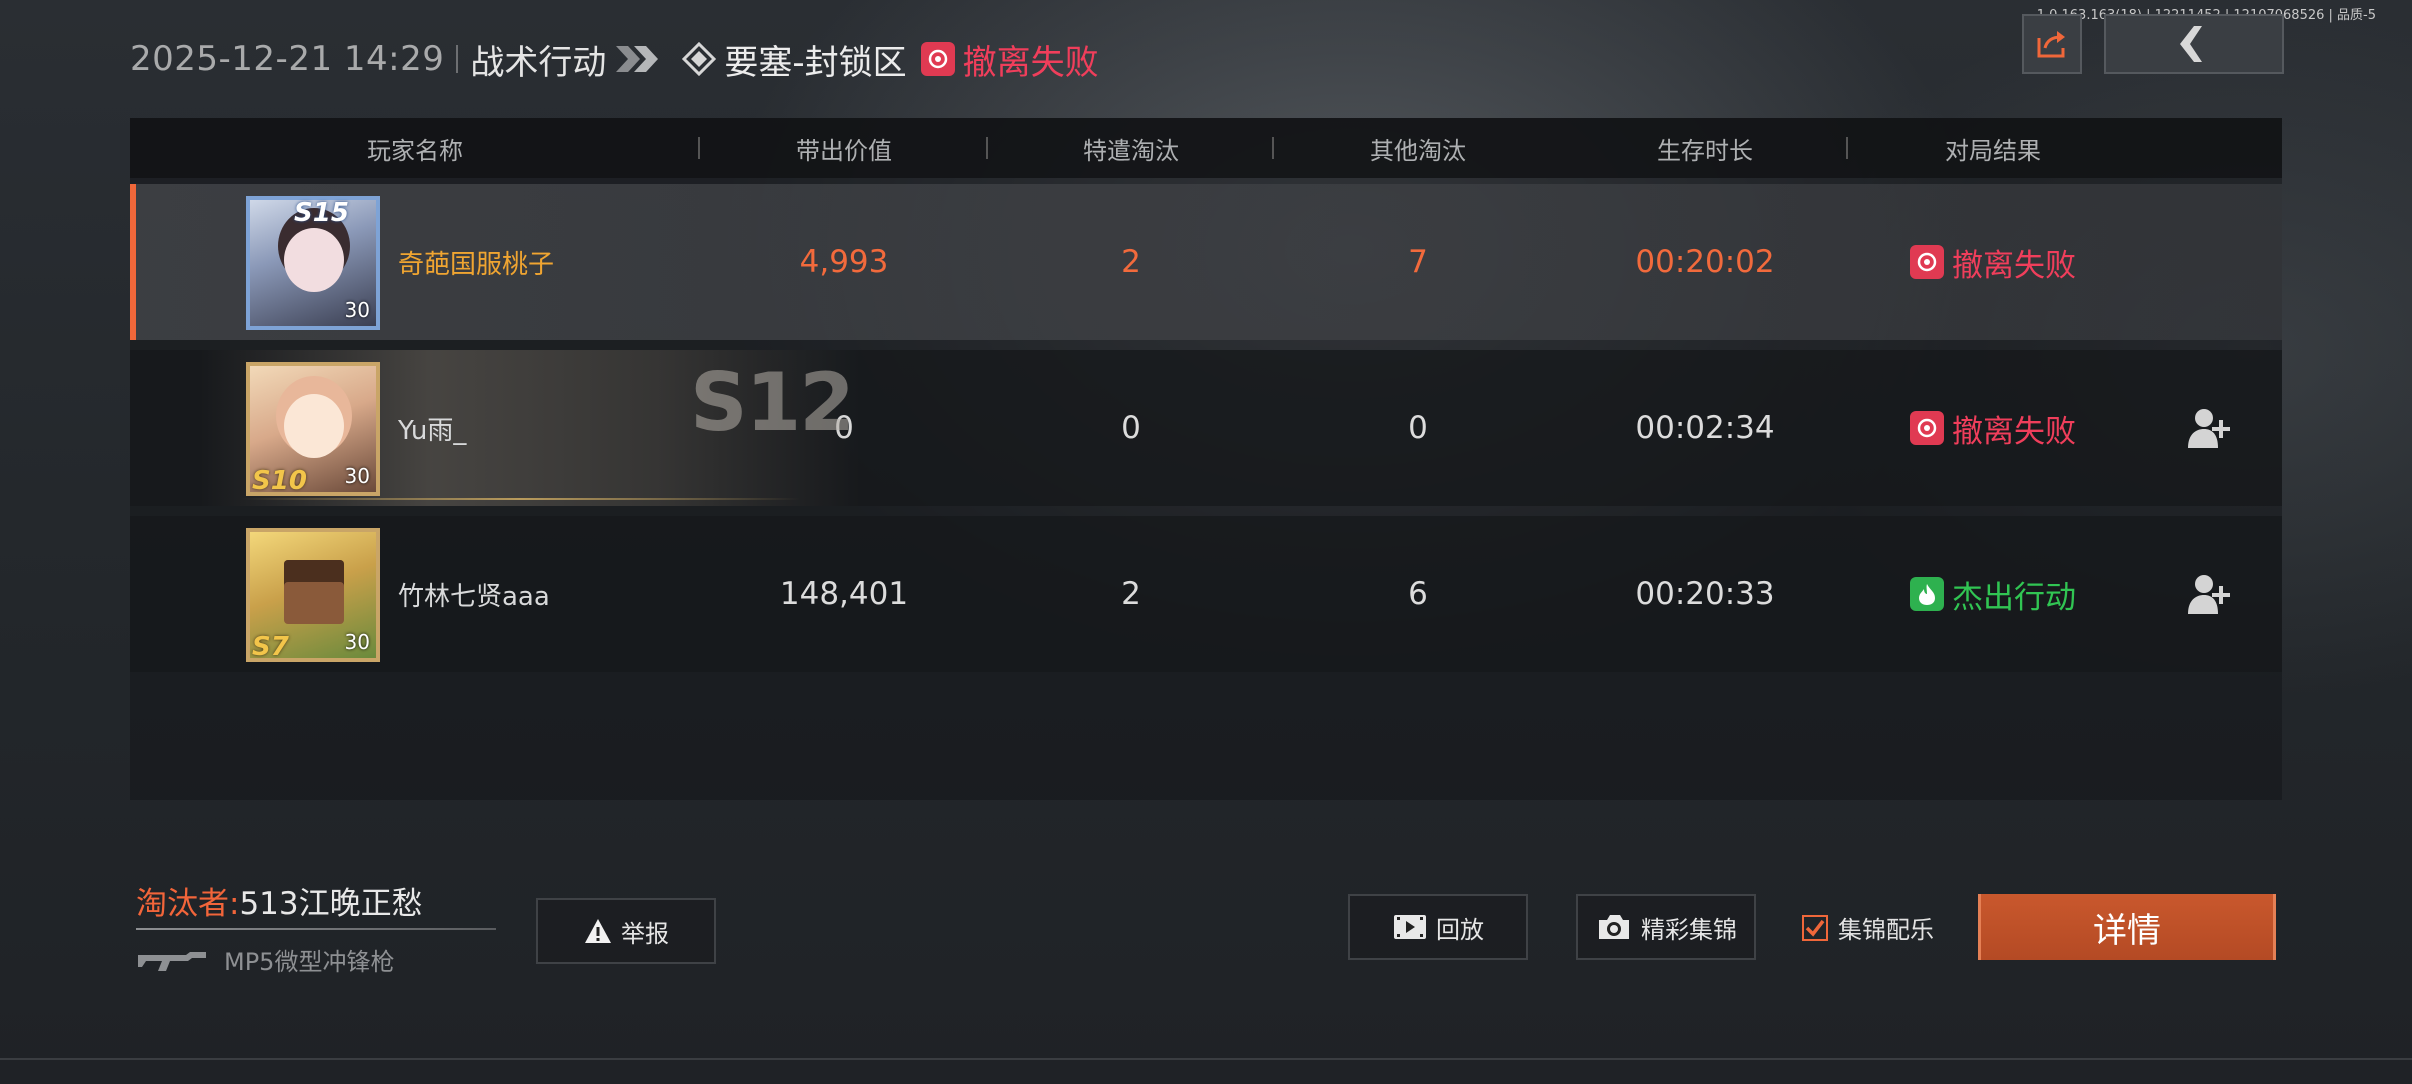  I want to click on map-diamond-icon, so click(699, 59).